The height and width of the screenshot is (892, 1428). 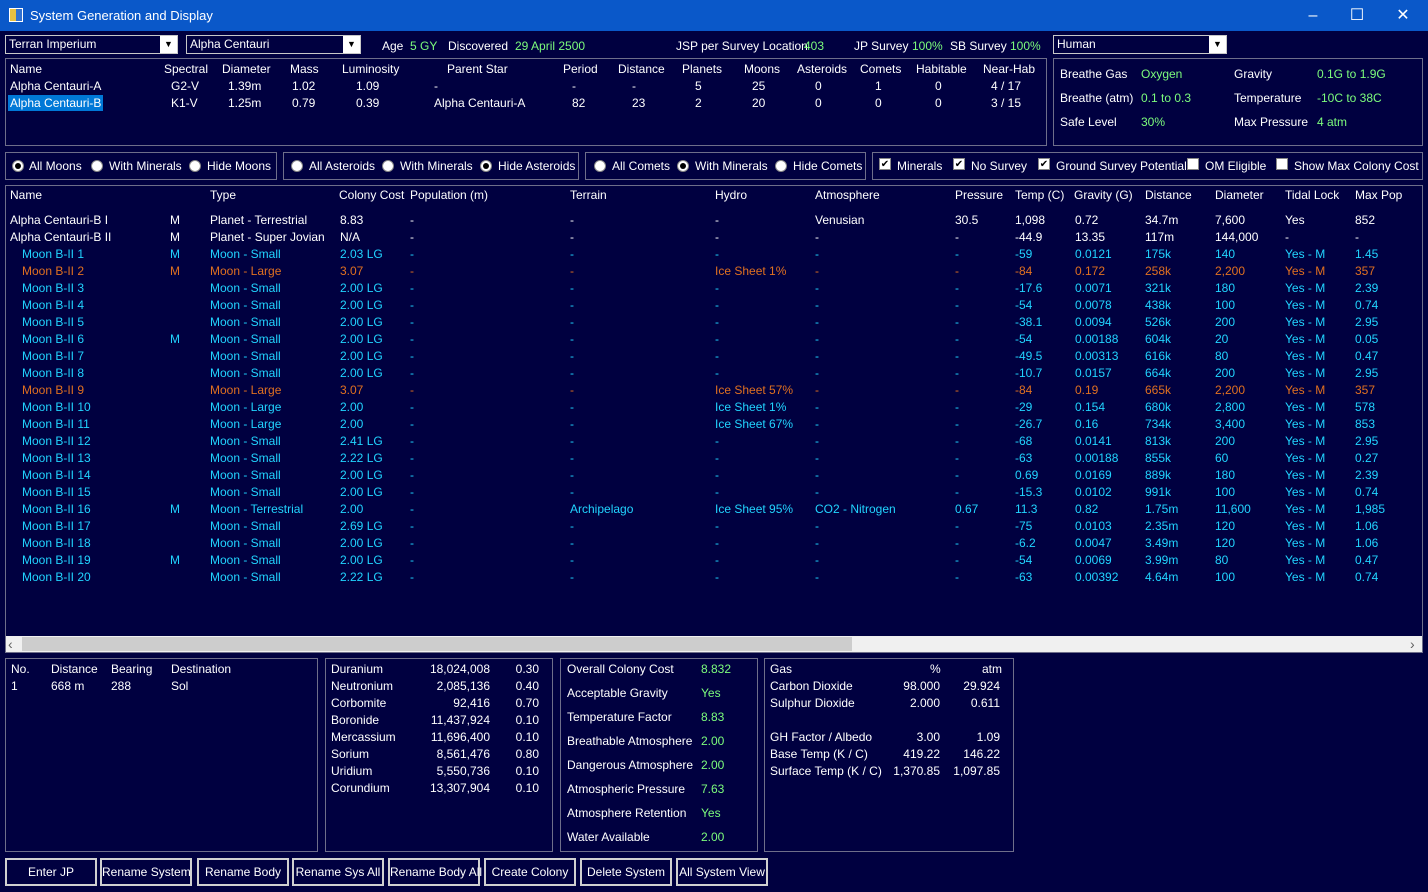 I want to click on comet-filter-label: Hide Comets, so click(x=827, y=166).